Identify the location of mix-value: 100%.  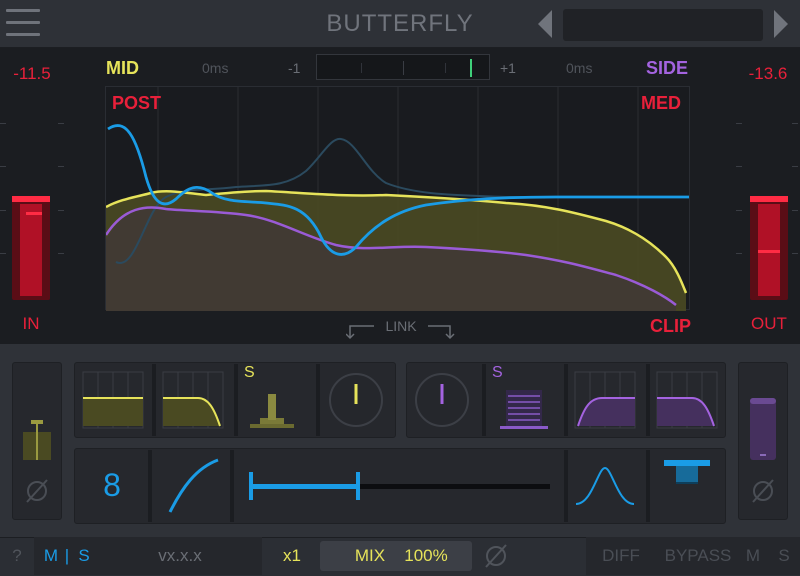
(426, 556).